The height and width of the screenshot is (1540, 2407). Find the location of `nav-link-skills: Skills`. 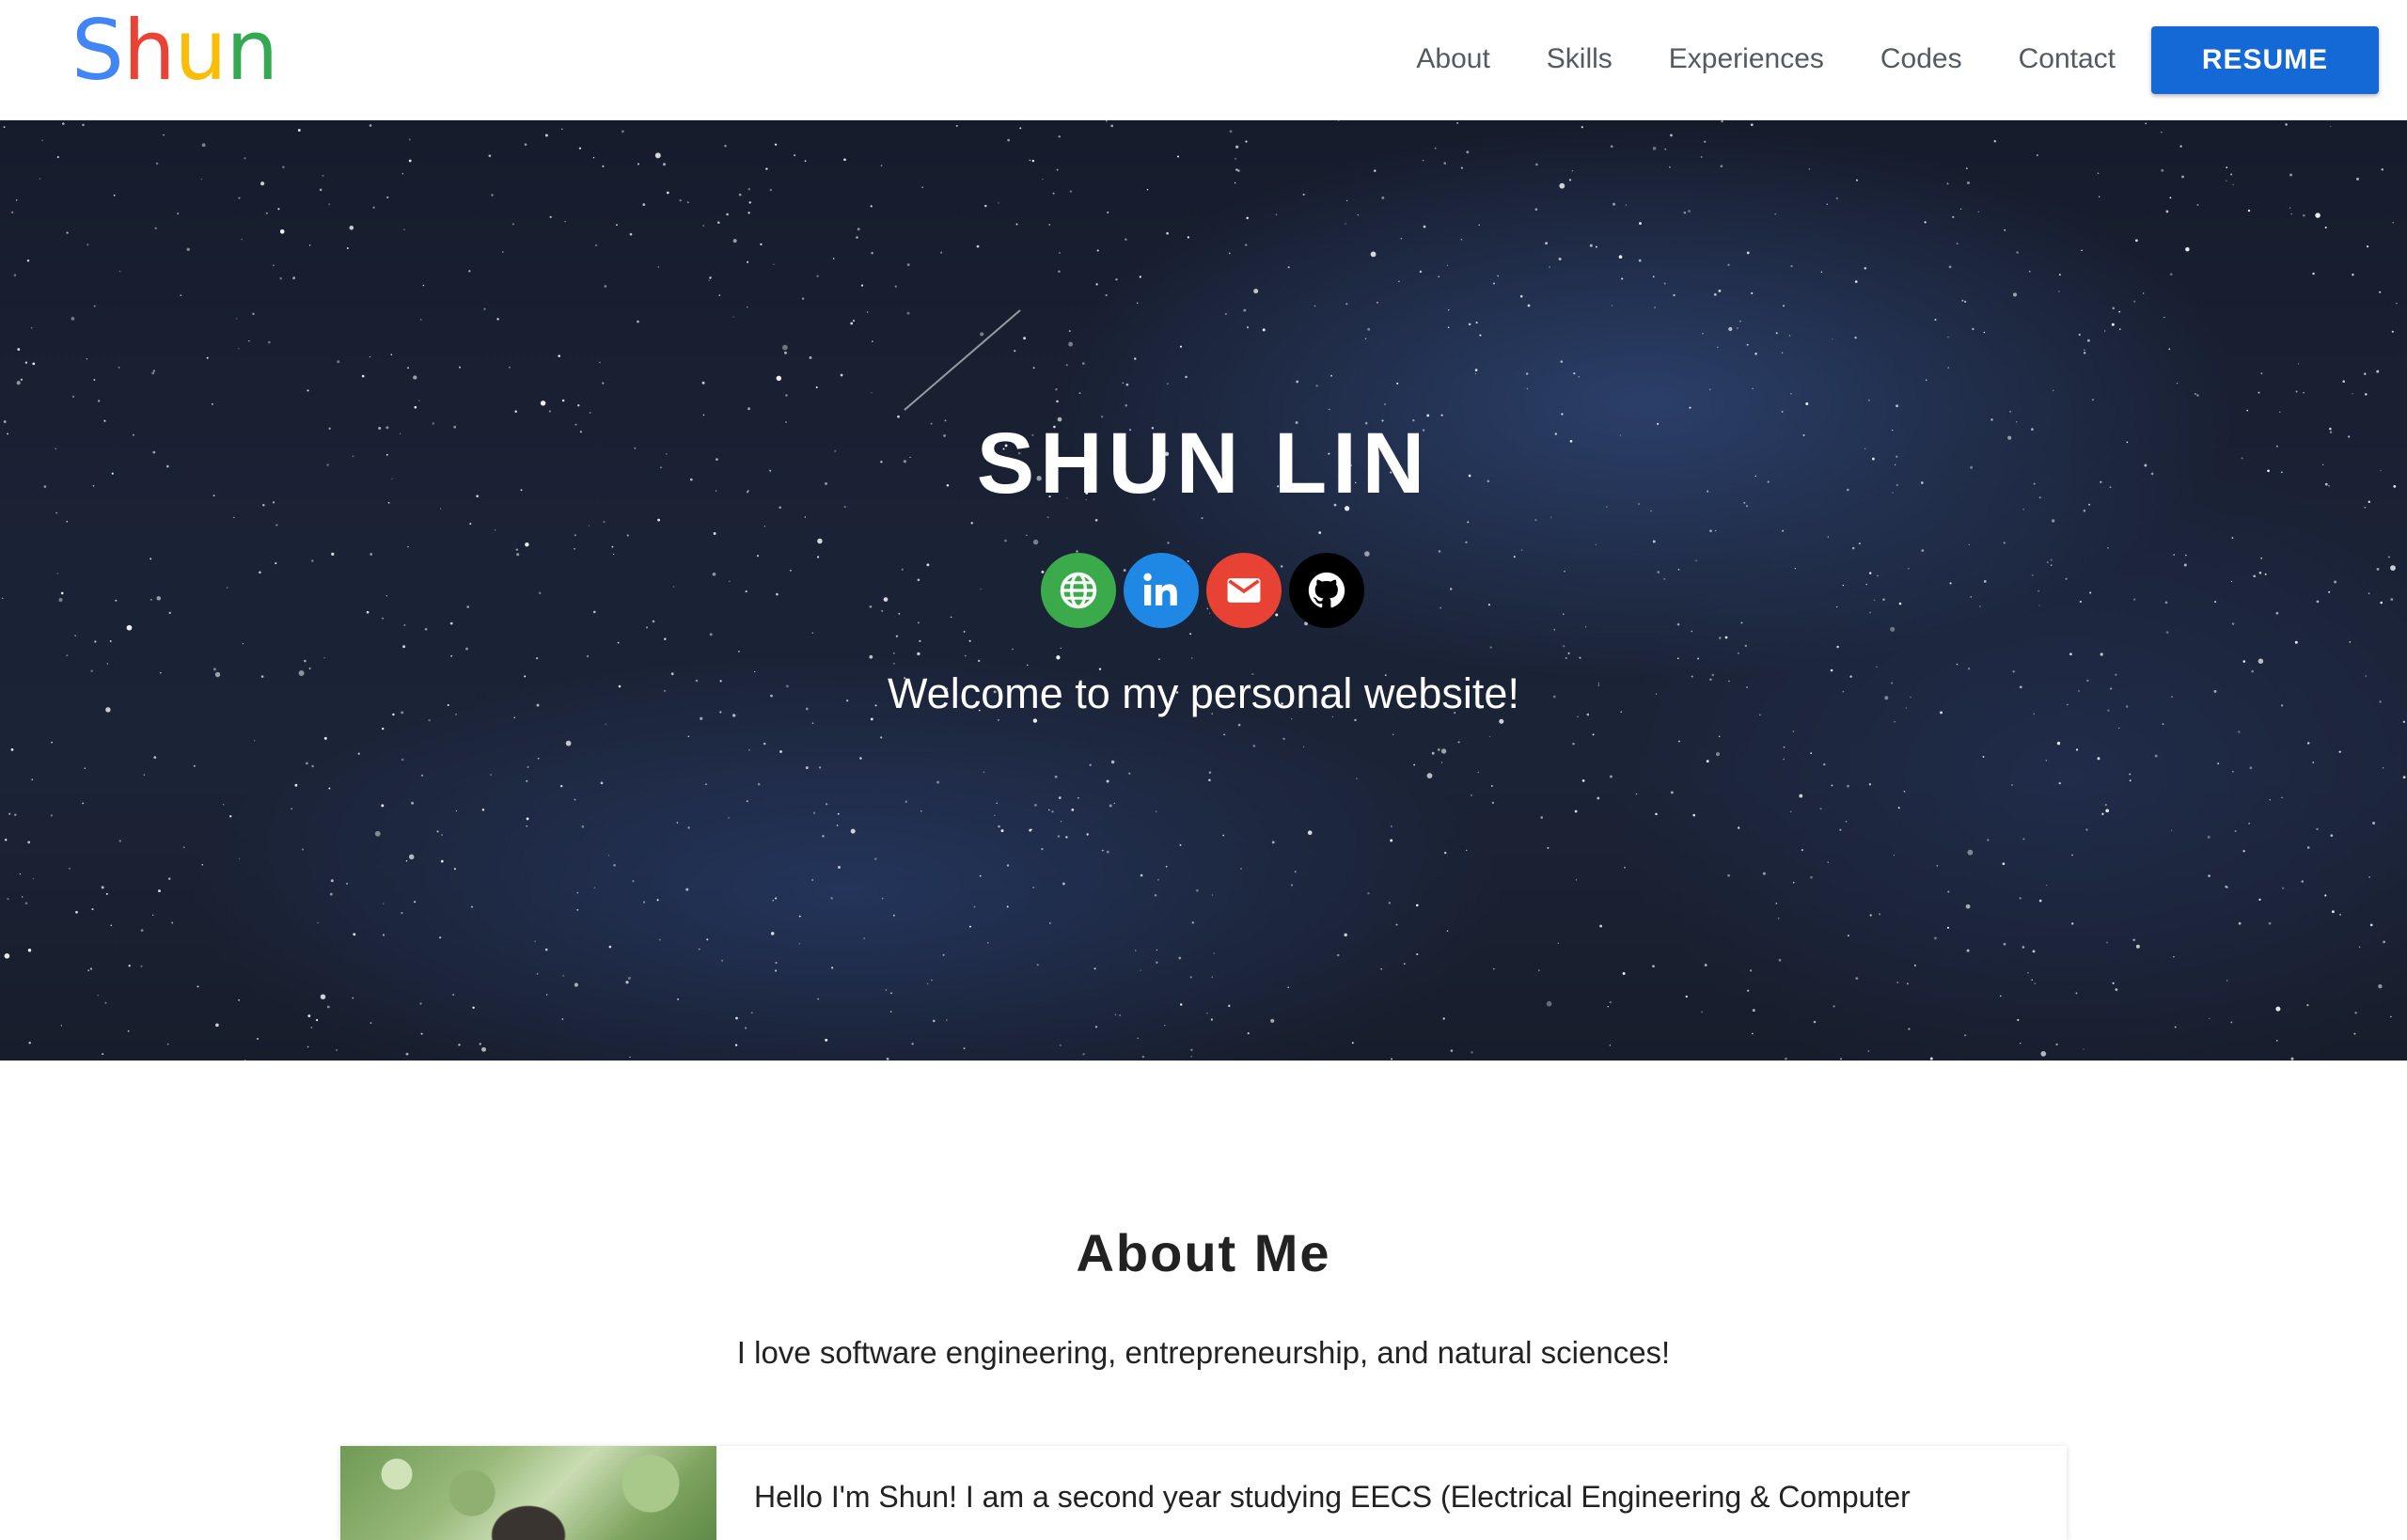

nav-link-skills: Skills is located at coordinates (1580, 59).